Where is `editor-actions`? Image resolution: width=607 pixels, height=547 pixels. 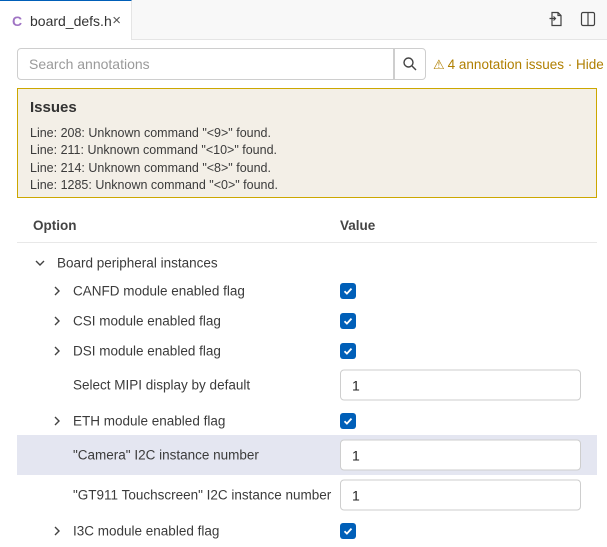 editor-actions is located at coordinates (572, 19).